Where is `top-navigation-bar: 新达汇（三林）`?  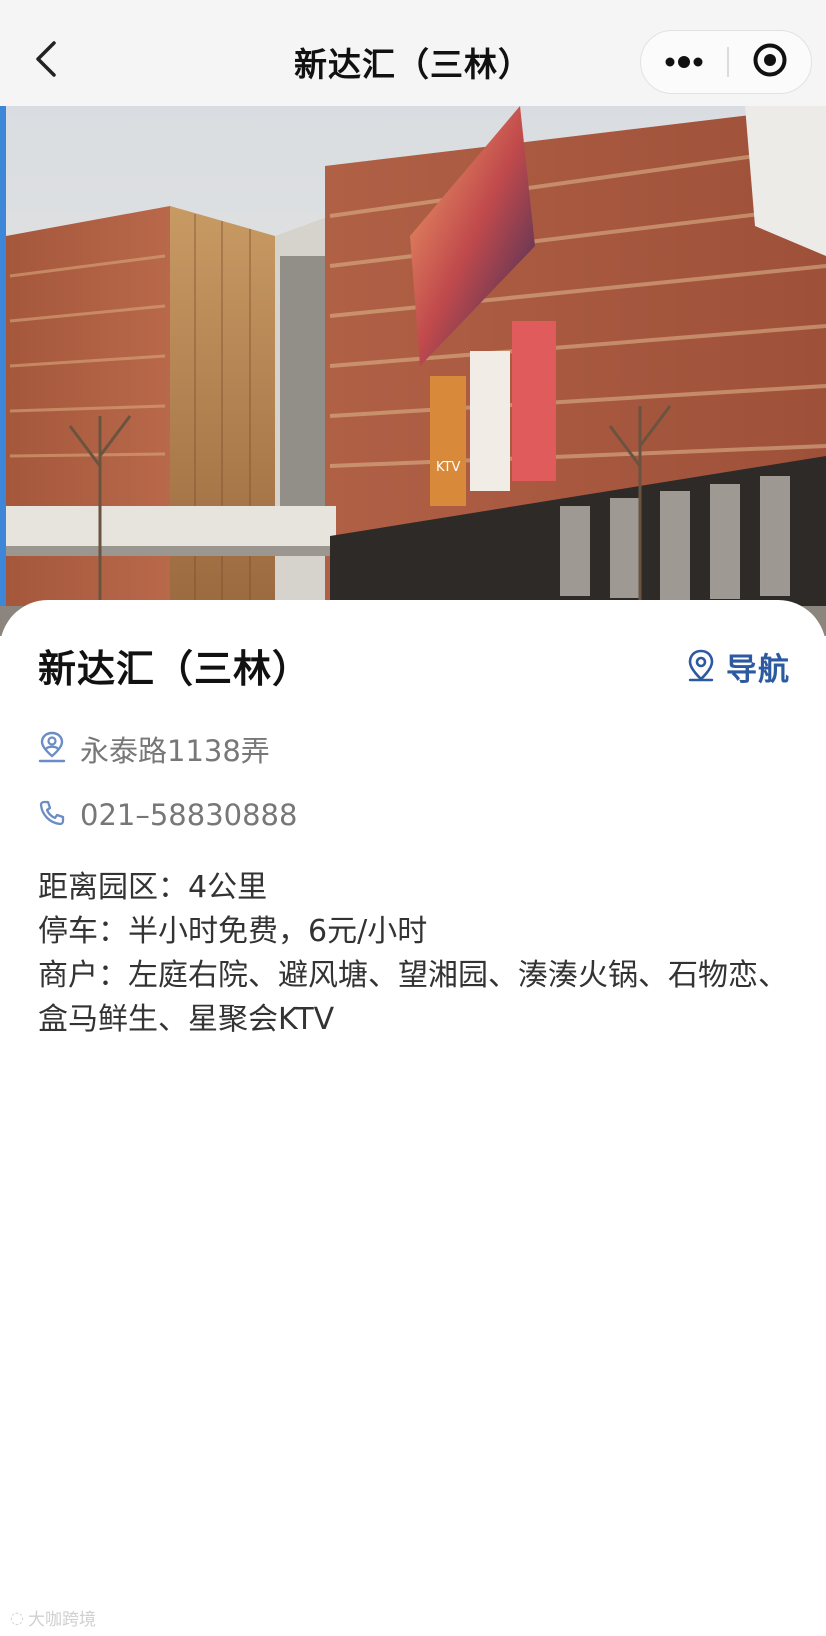
top-navigation-bar: 新达汇（三林） is located at coordinates (413, 53).